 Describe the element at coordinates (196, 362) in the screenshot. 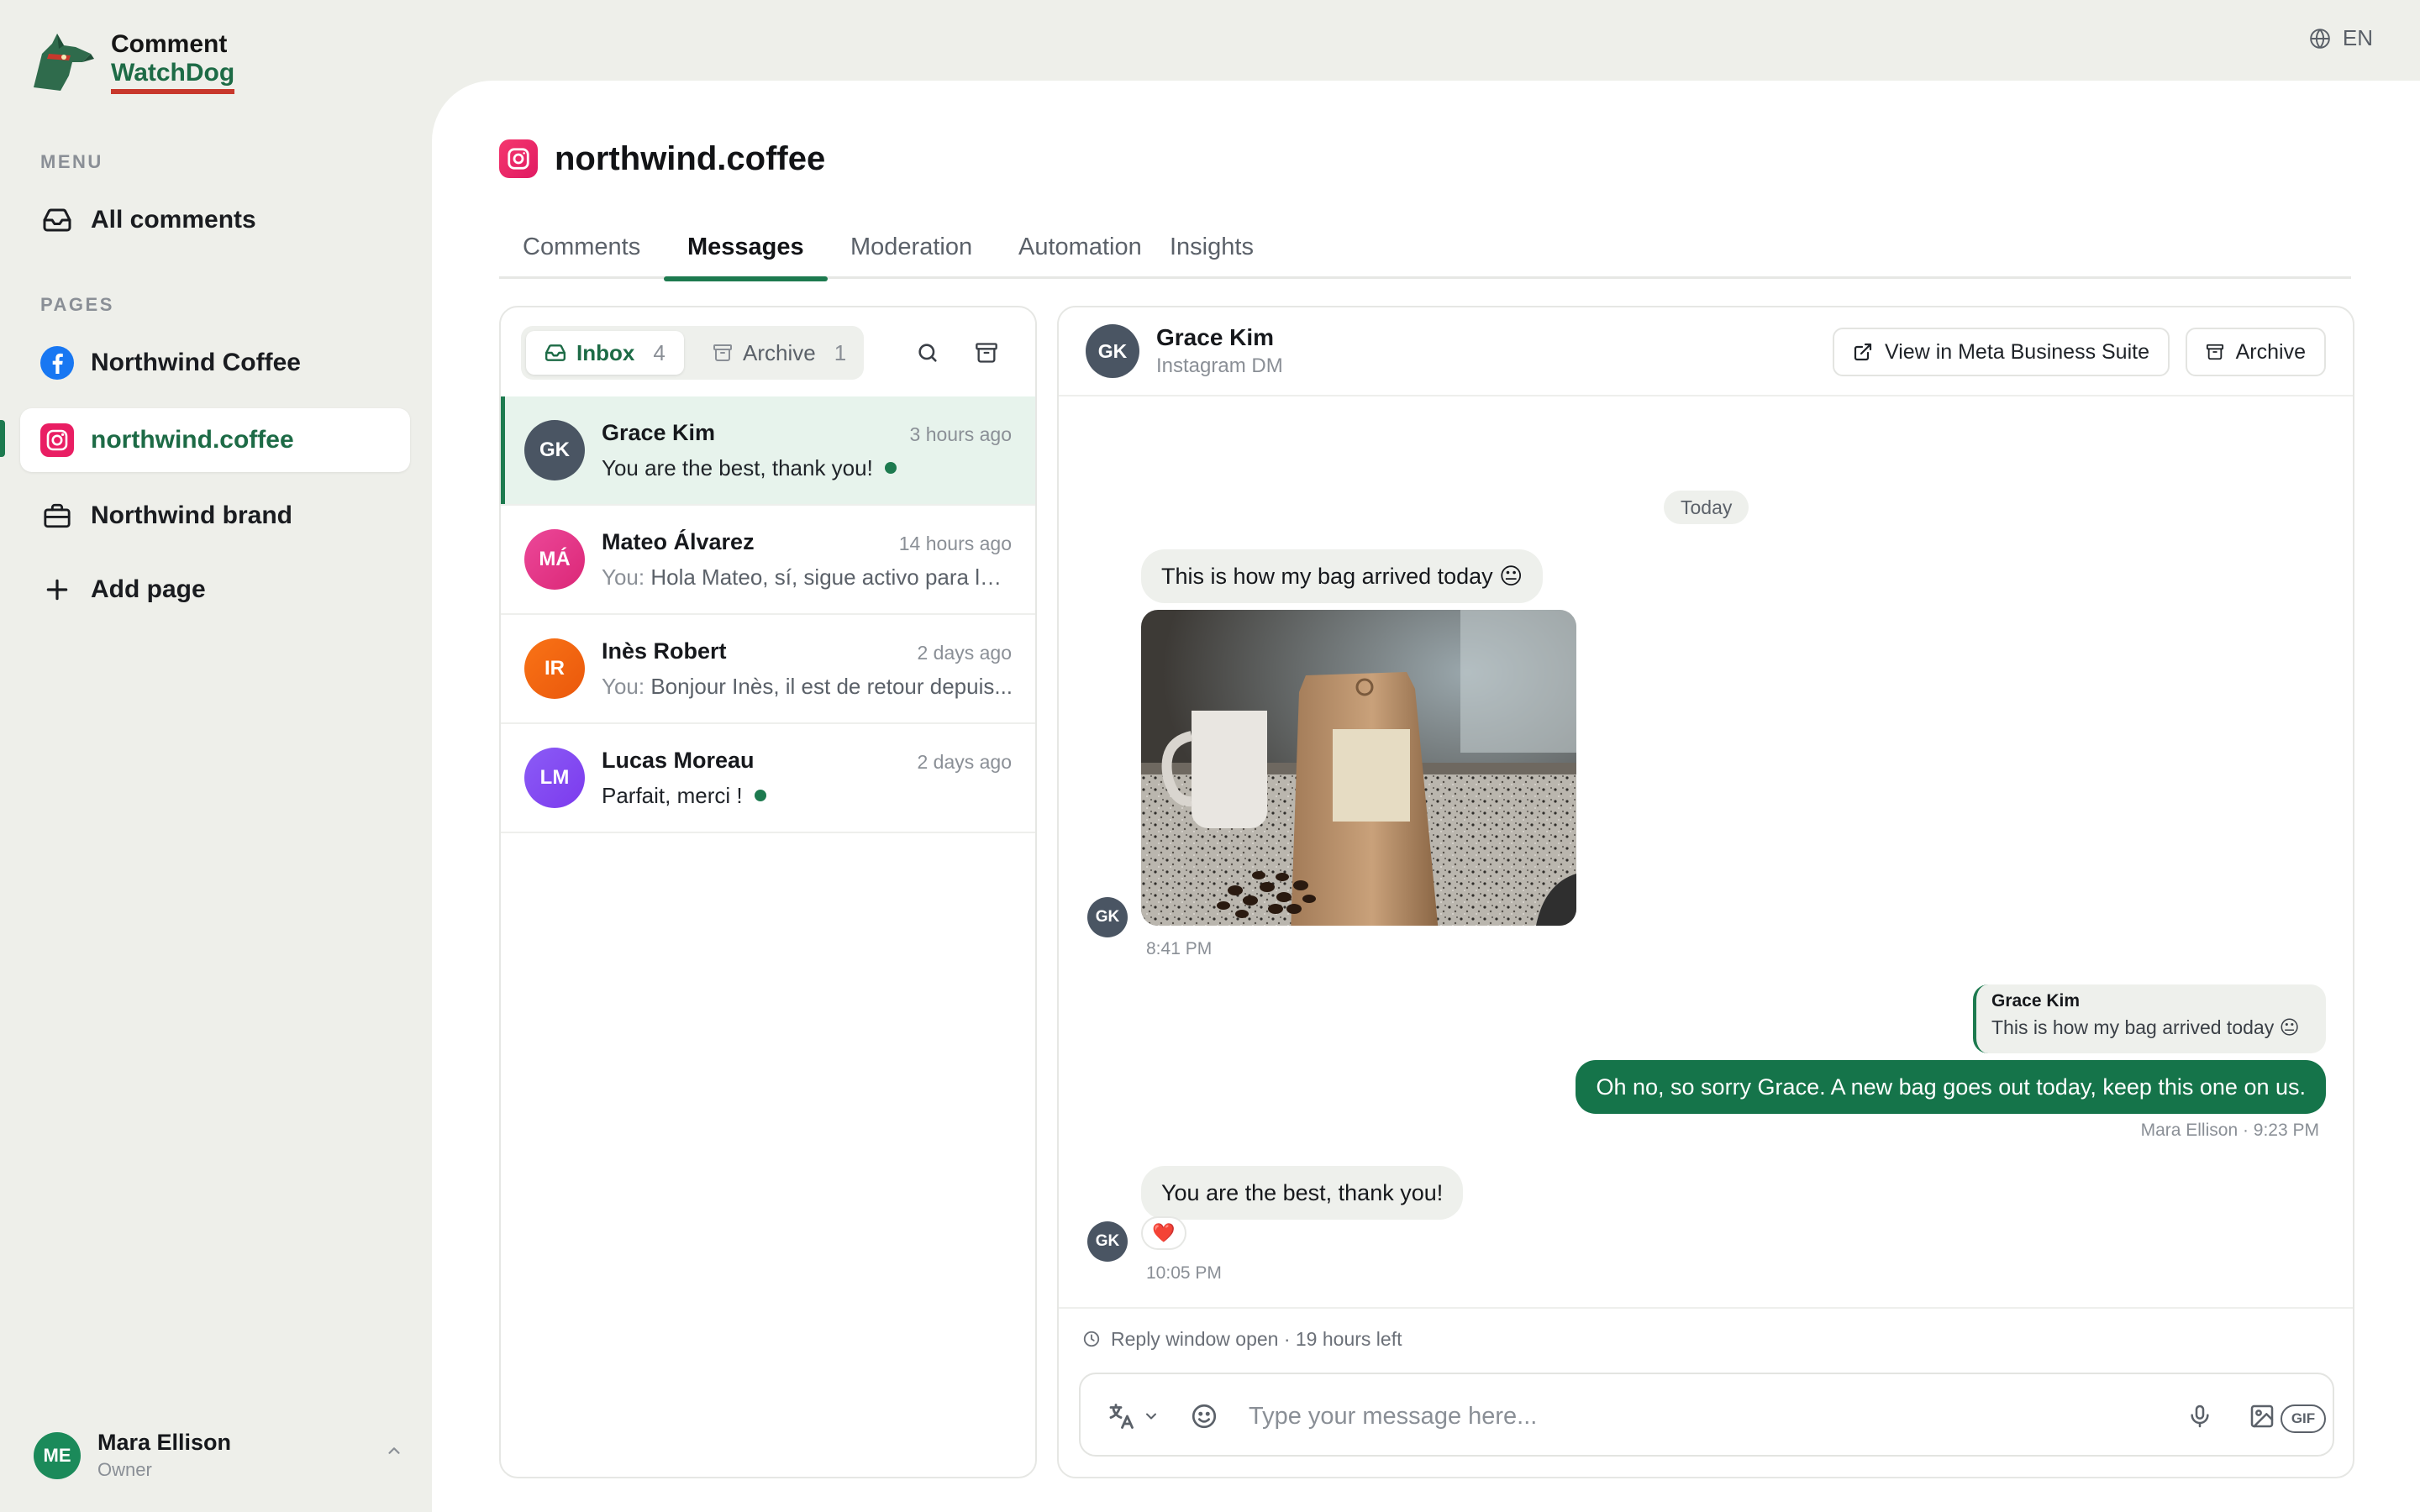

I see `nav-page-label: Northwind Coffee` at that location.